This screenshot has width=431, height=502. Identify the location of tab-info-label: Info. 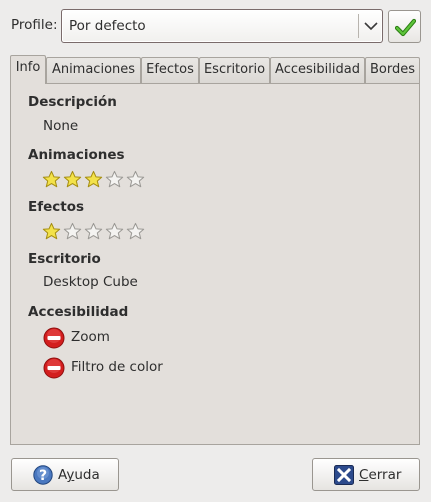
(28, 67).